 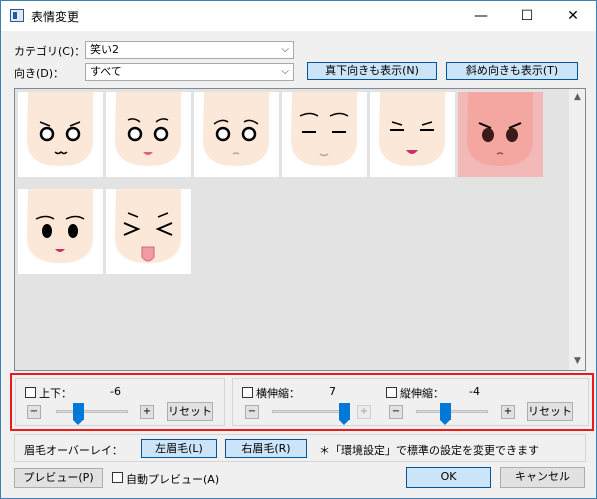 What do you see at coordinates (115, 391) in the screenshot?
I see `updown-value: -6` at bounding box center [115, 391].